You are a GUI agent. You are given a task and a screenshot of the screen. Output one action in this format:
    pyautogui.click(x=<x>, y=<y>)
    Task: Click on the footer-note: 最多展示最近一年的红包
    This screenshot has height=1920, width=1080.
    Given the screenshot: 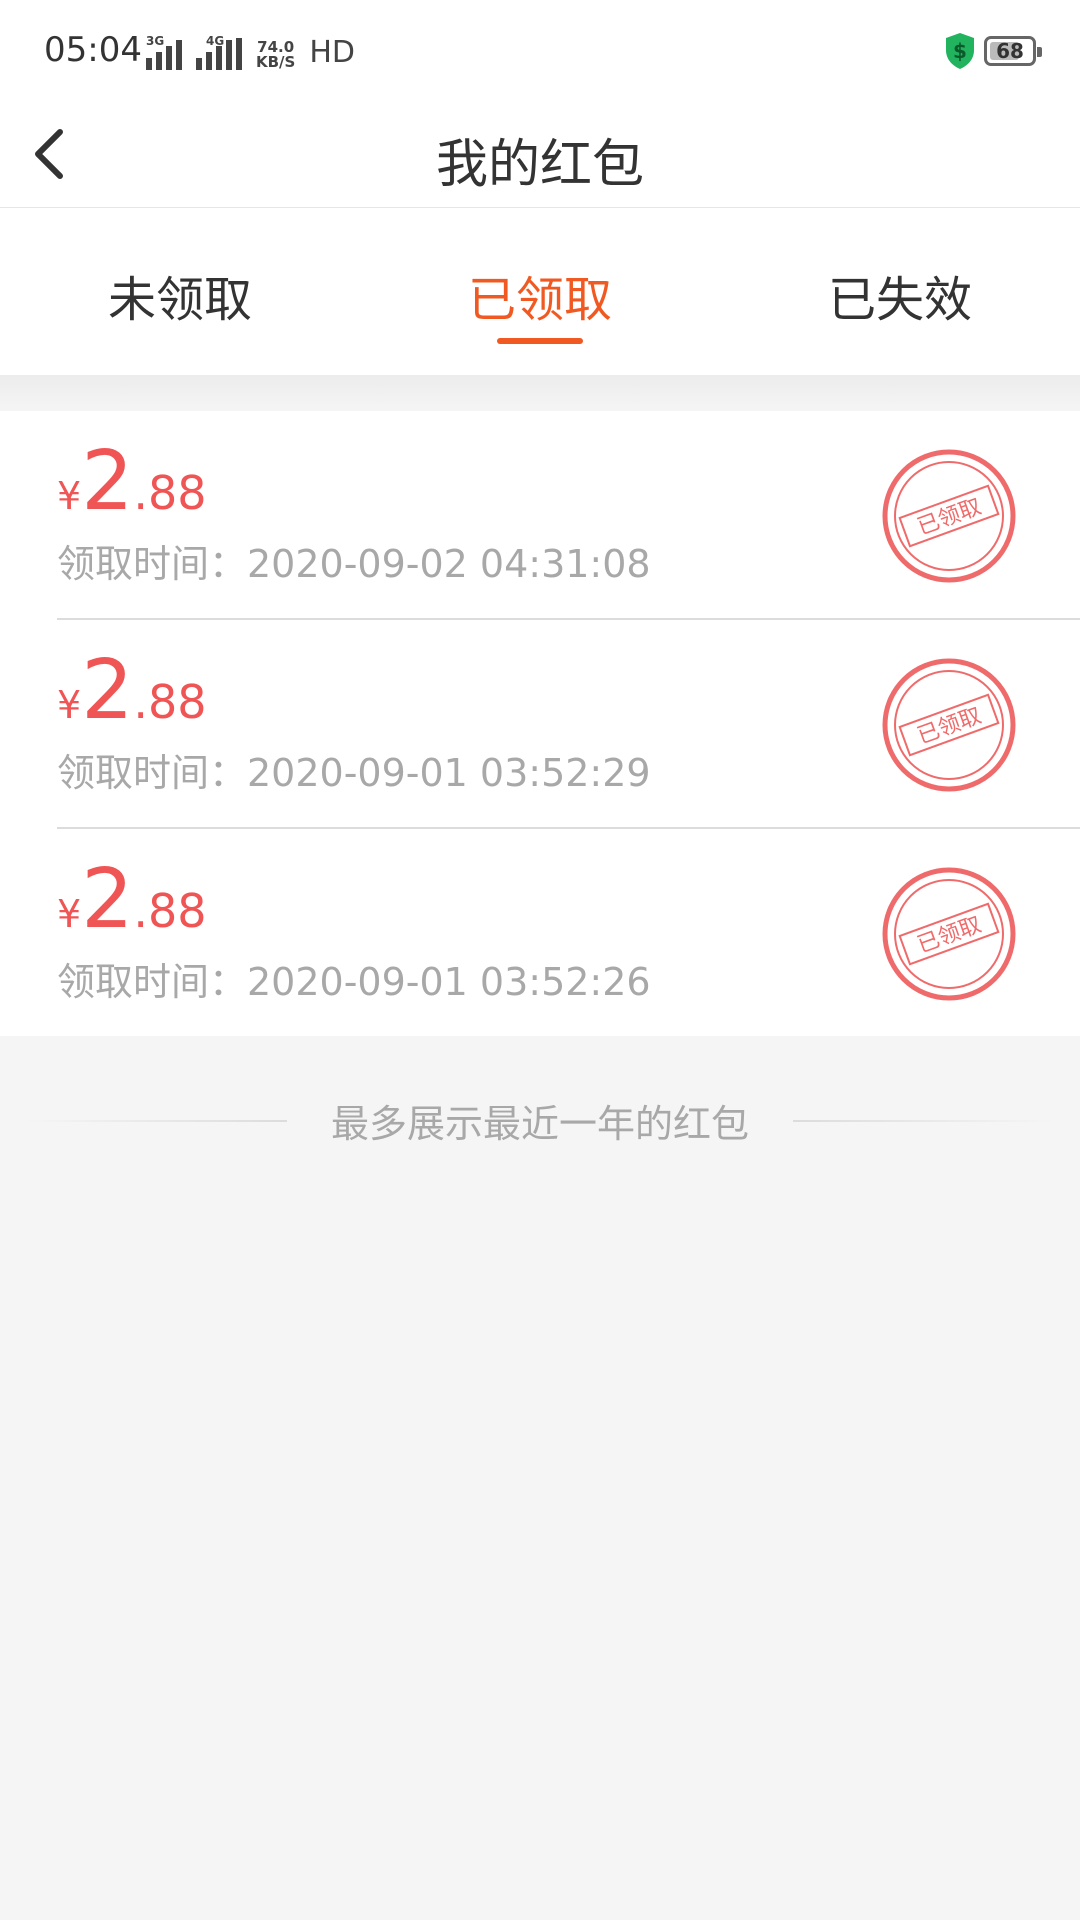 What is the action you would take?
    pyautogui.click(x=540, y=1120)
    